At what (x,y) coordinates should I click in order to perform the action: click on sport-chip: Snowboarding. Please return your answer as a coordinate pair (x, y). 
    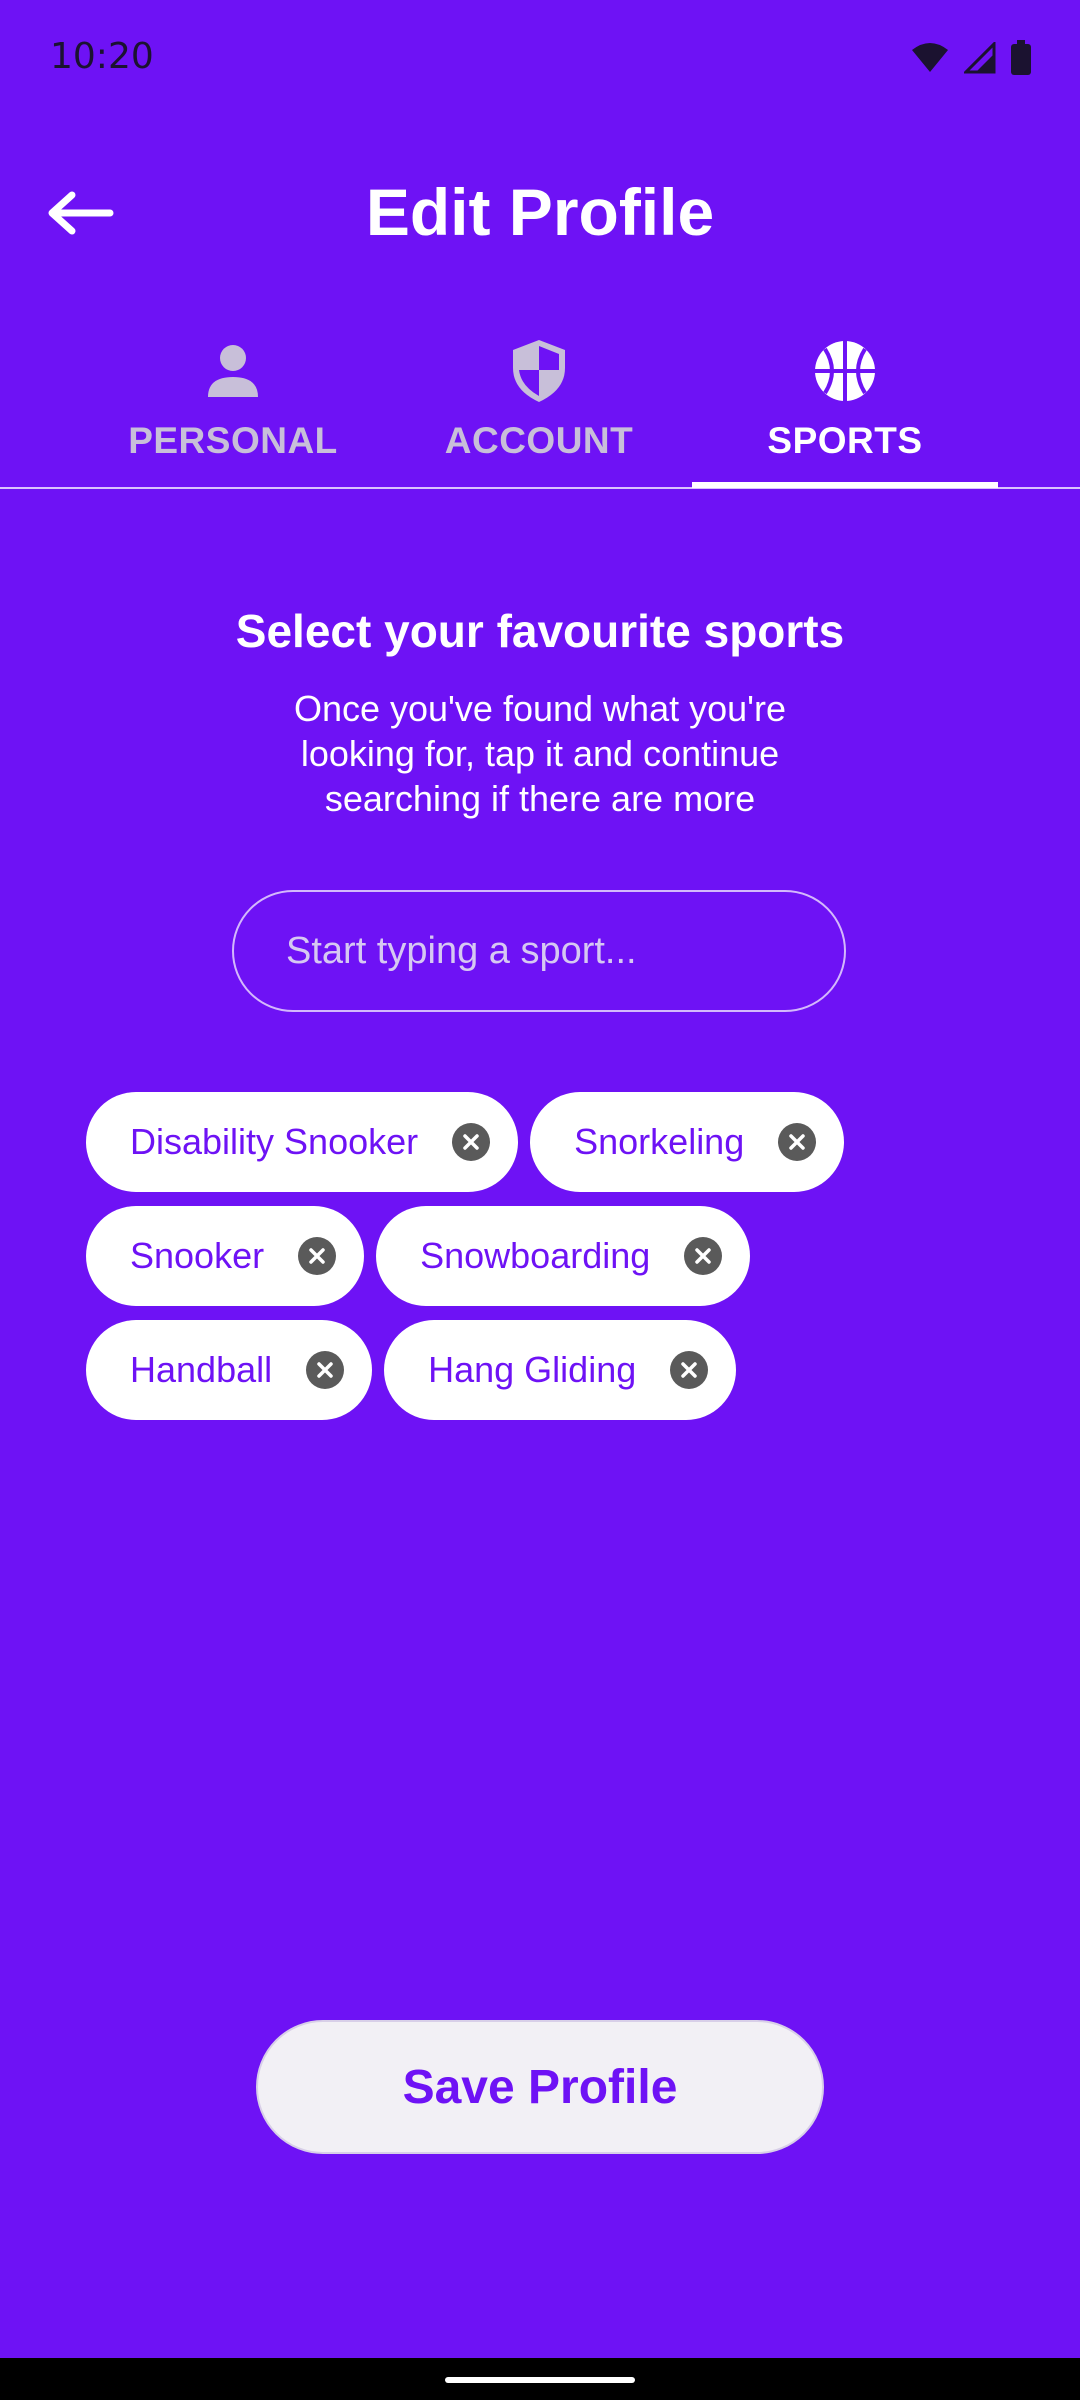
    Looking at the image, I should click on (563, 1256).